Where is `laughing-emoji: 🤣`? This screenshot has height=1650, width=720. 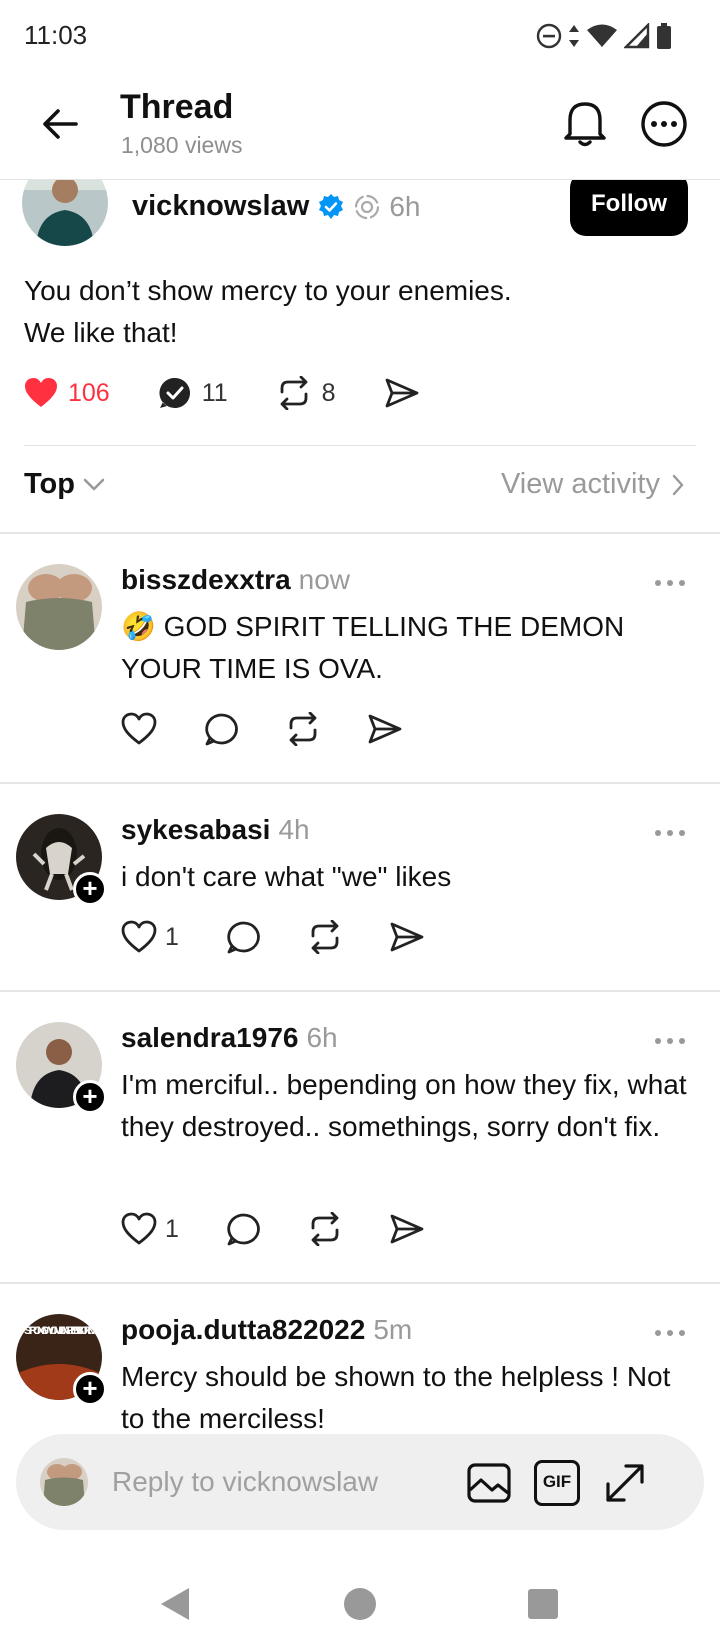
laughing-emoji: 🤣 is located at coordinates (138, 626).